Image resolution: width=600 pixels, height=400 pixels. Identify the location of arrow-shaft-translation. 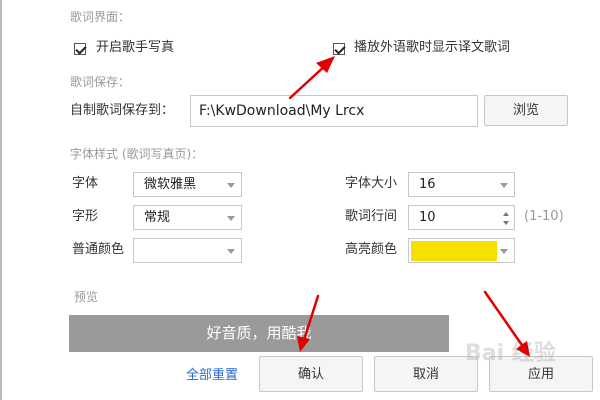
(308, 81).